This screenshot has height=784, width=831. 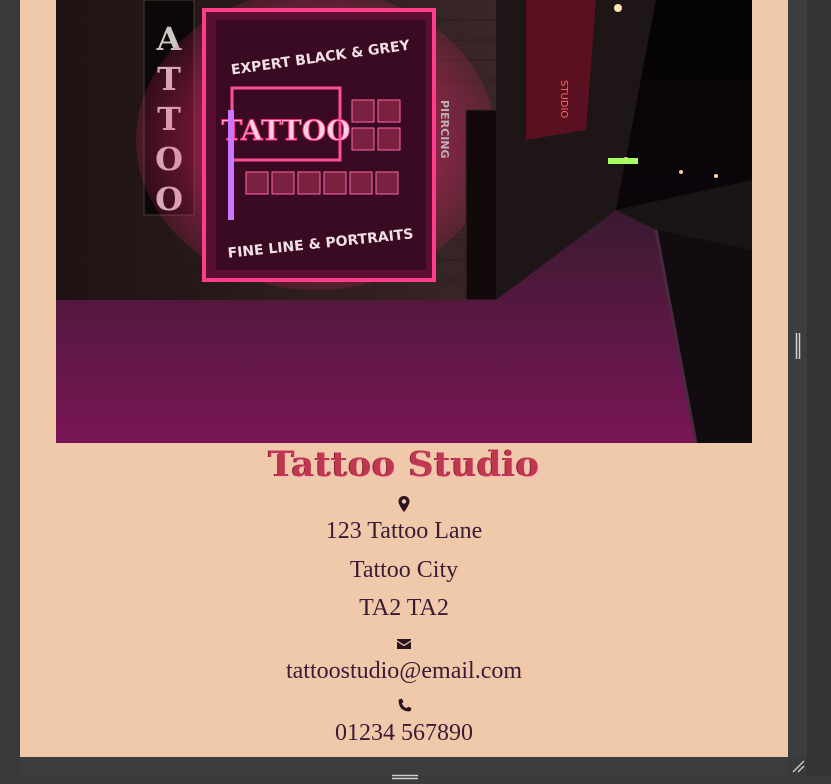 I want to click on map-marker-icon, so click(x=404, y=504).